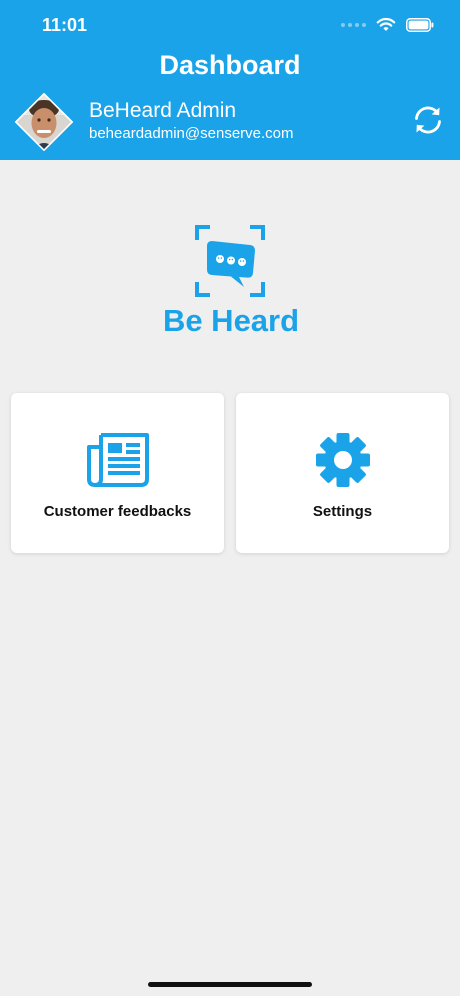 The width and height of the screenshot is (460, 996). I want to click on app-logo: Be Heard, so click(231, 283).